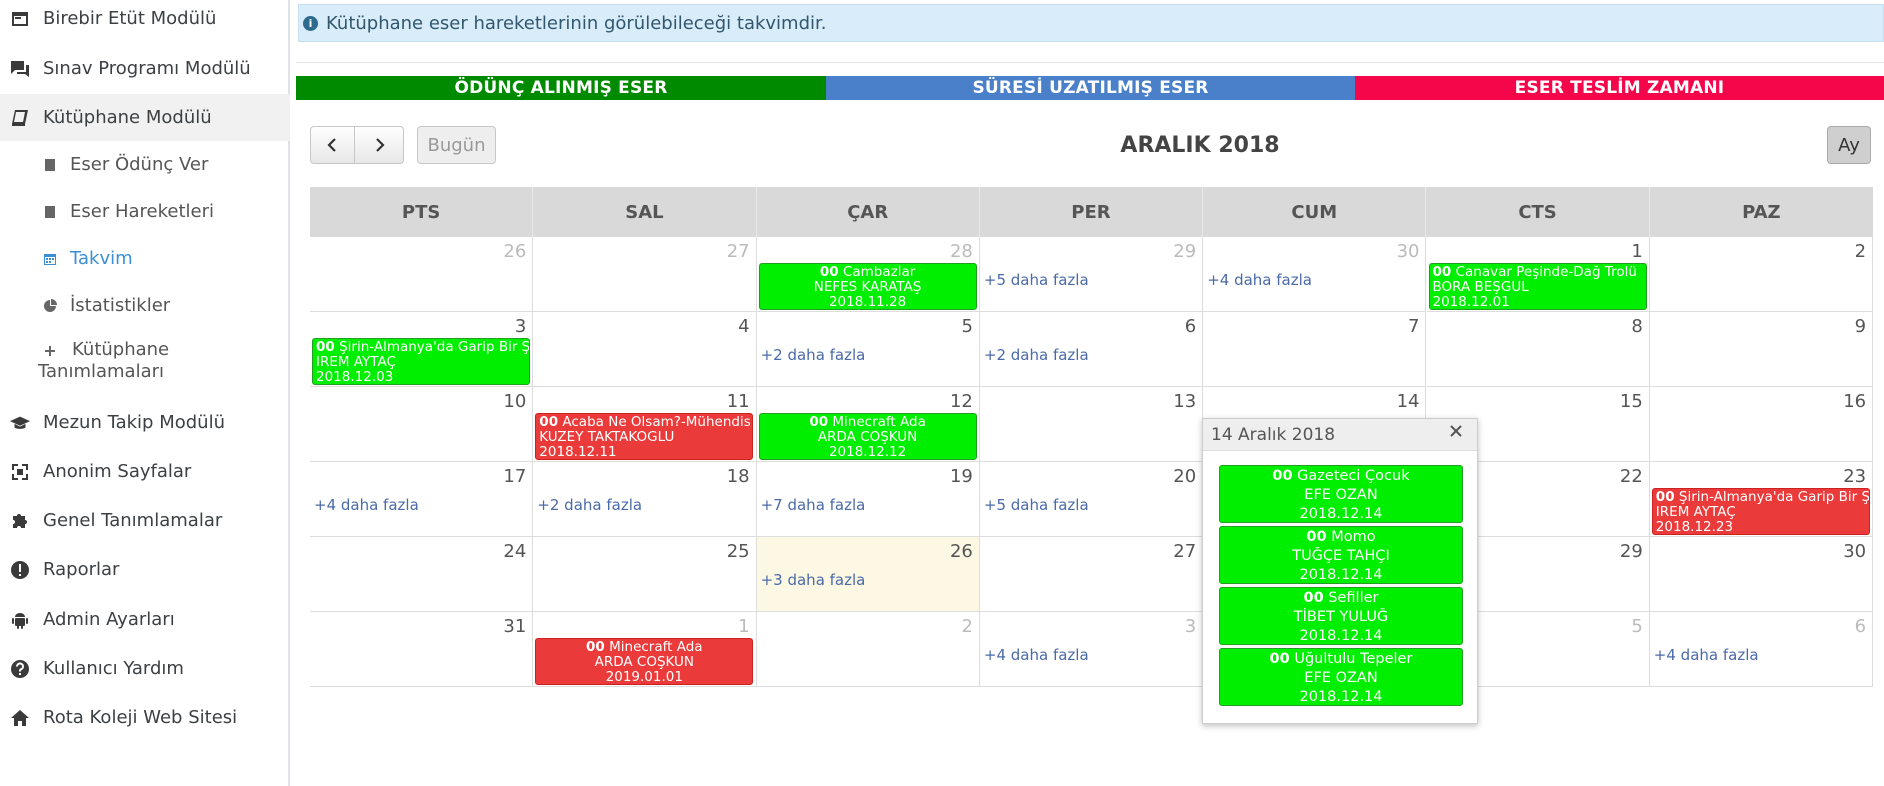  I want to click on popover-close-button, so click(1459, 434).